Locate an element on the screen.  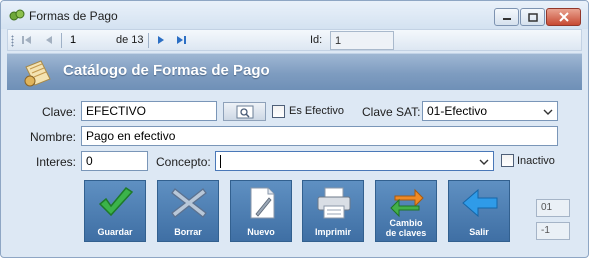
text-cursor is located at coordinates (220, 161).